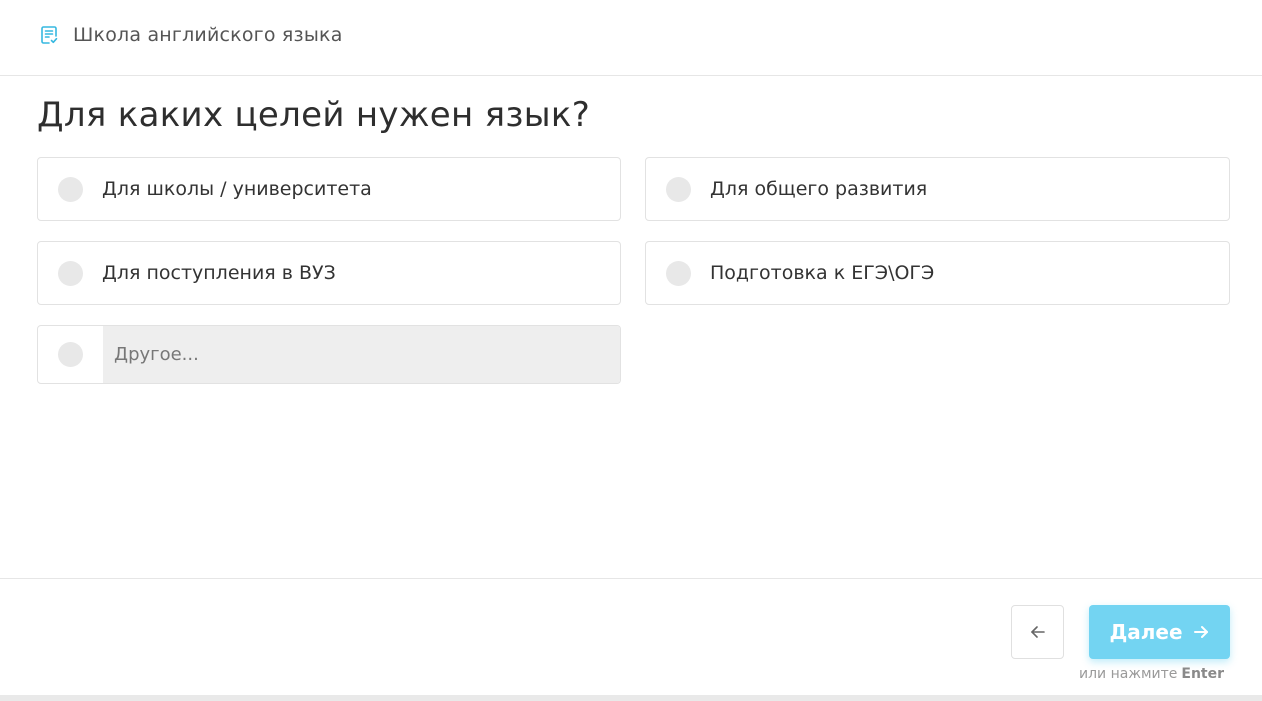 The height and width of the screenshot is (701, 1262). I want to click on next-button: Далее, so click(1159, 632).